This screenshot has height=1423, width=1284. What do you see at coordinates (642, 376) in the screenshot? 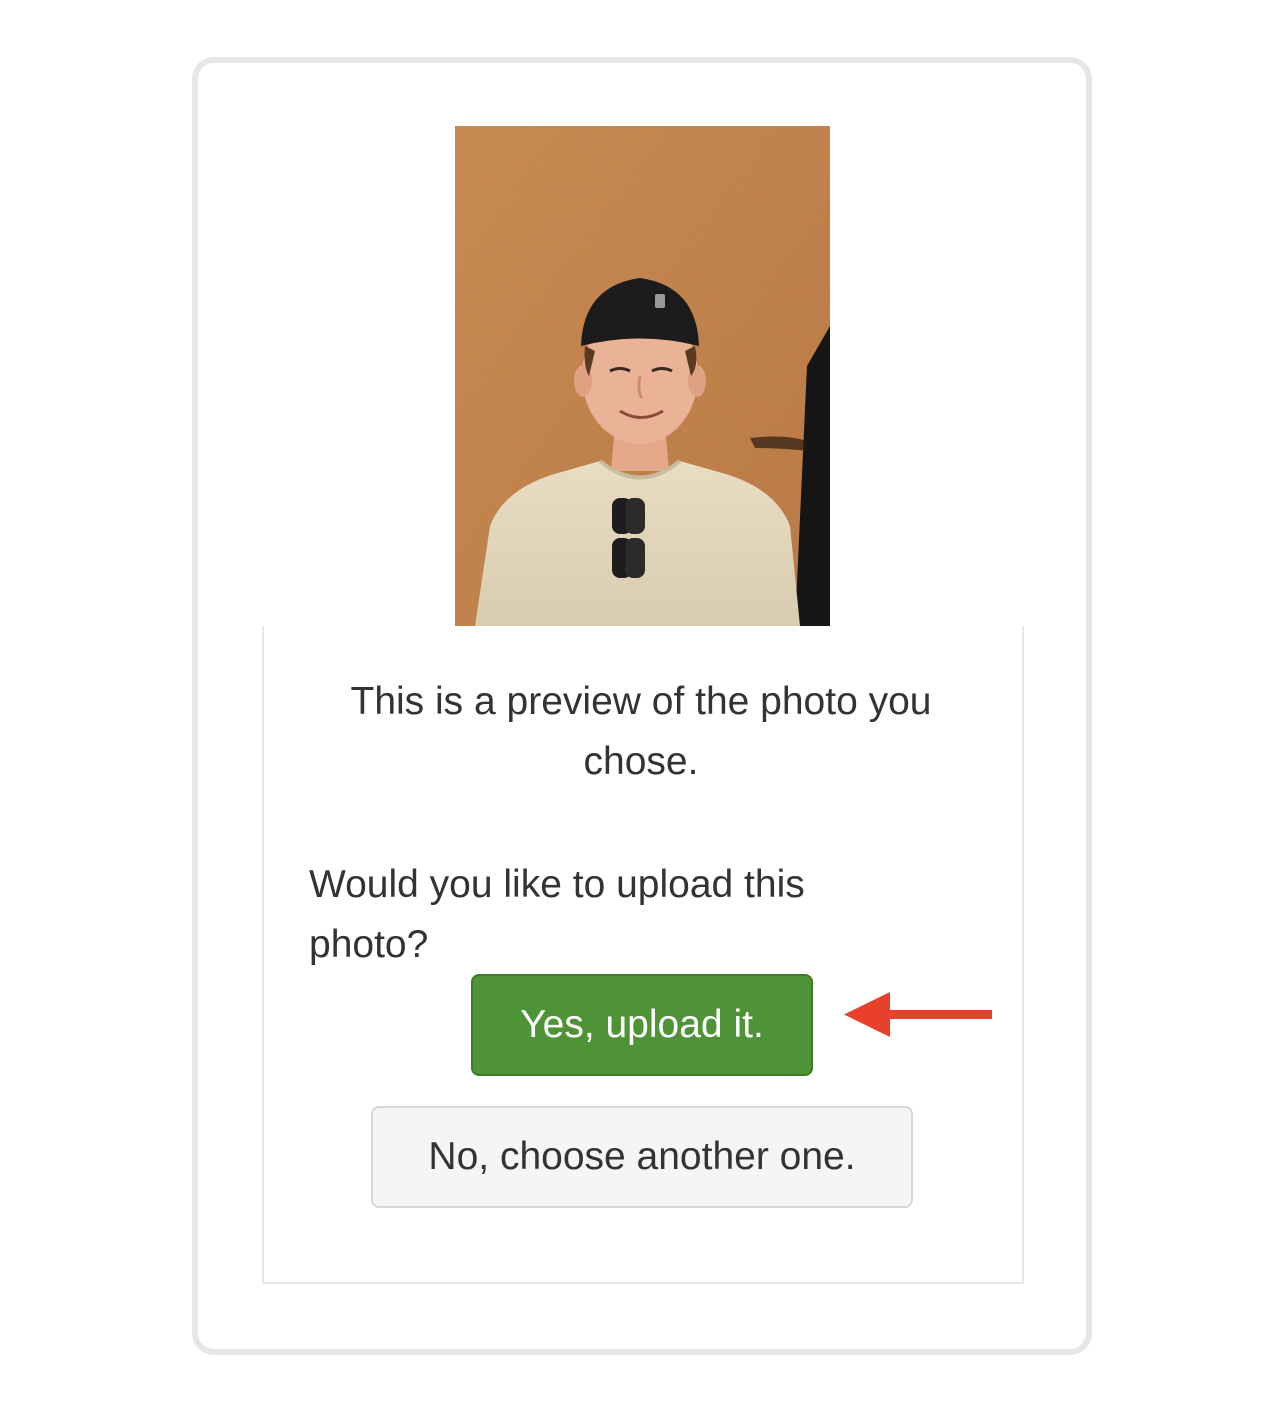
I see `photo-preview-image` at bounding box center [642, 376].